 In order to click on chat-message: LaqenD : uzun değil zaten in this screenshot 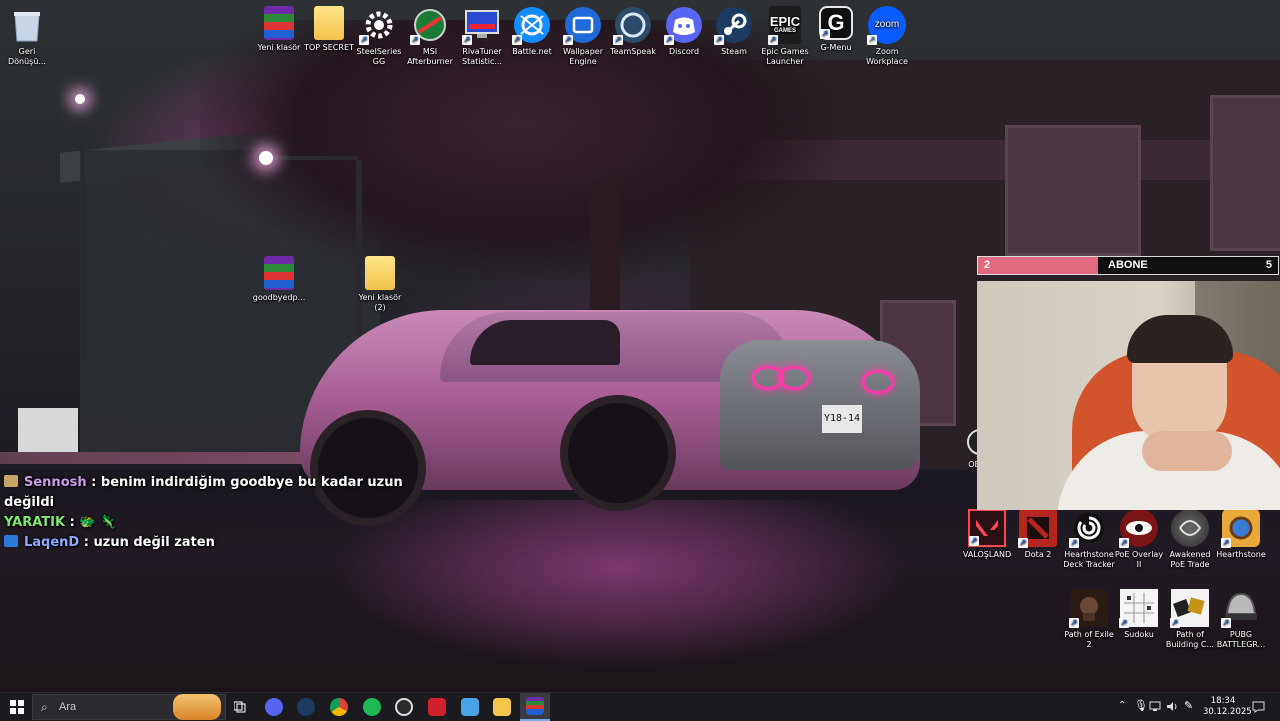, I will do `click(214, 543)`.